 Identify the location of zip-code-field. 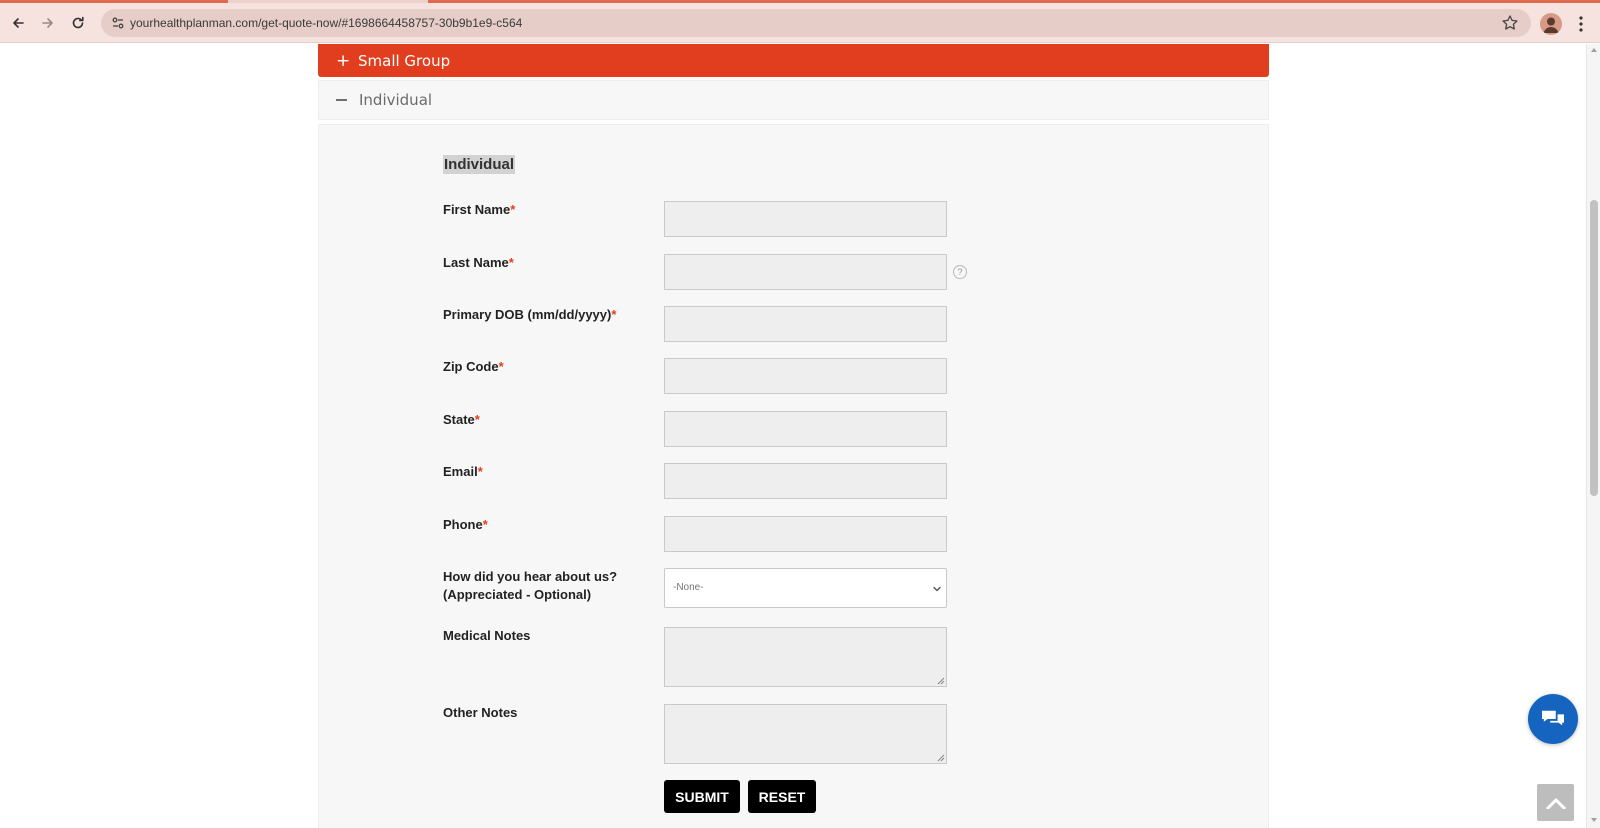
(805, 376).